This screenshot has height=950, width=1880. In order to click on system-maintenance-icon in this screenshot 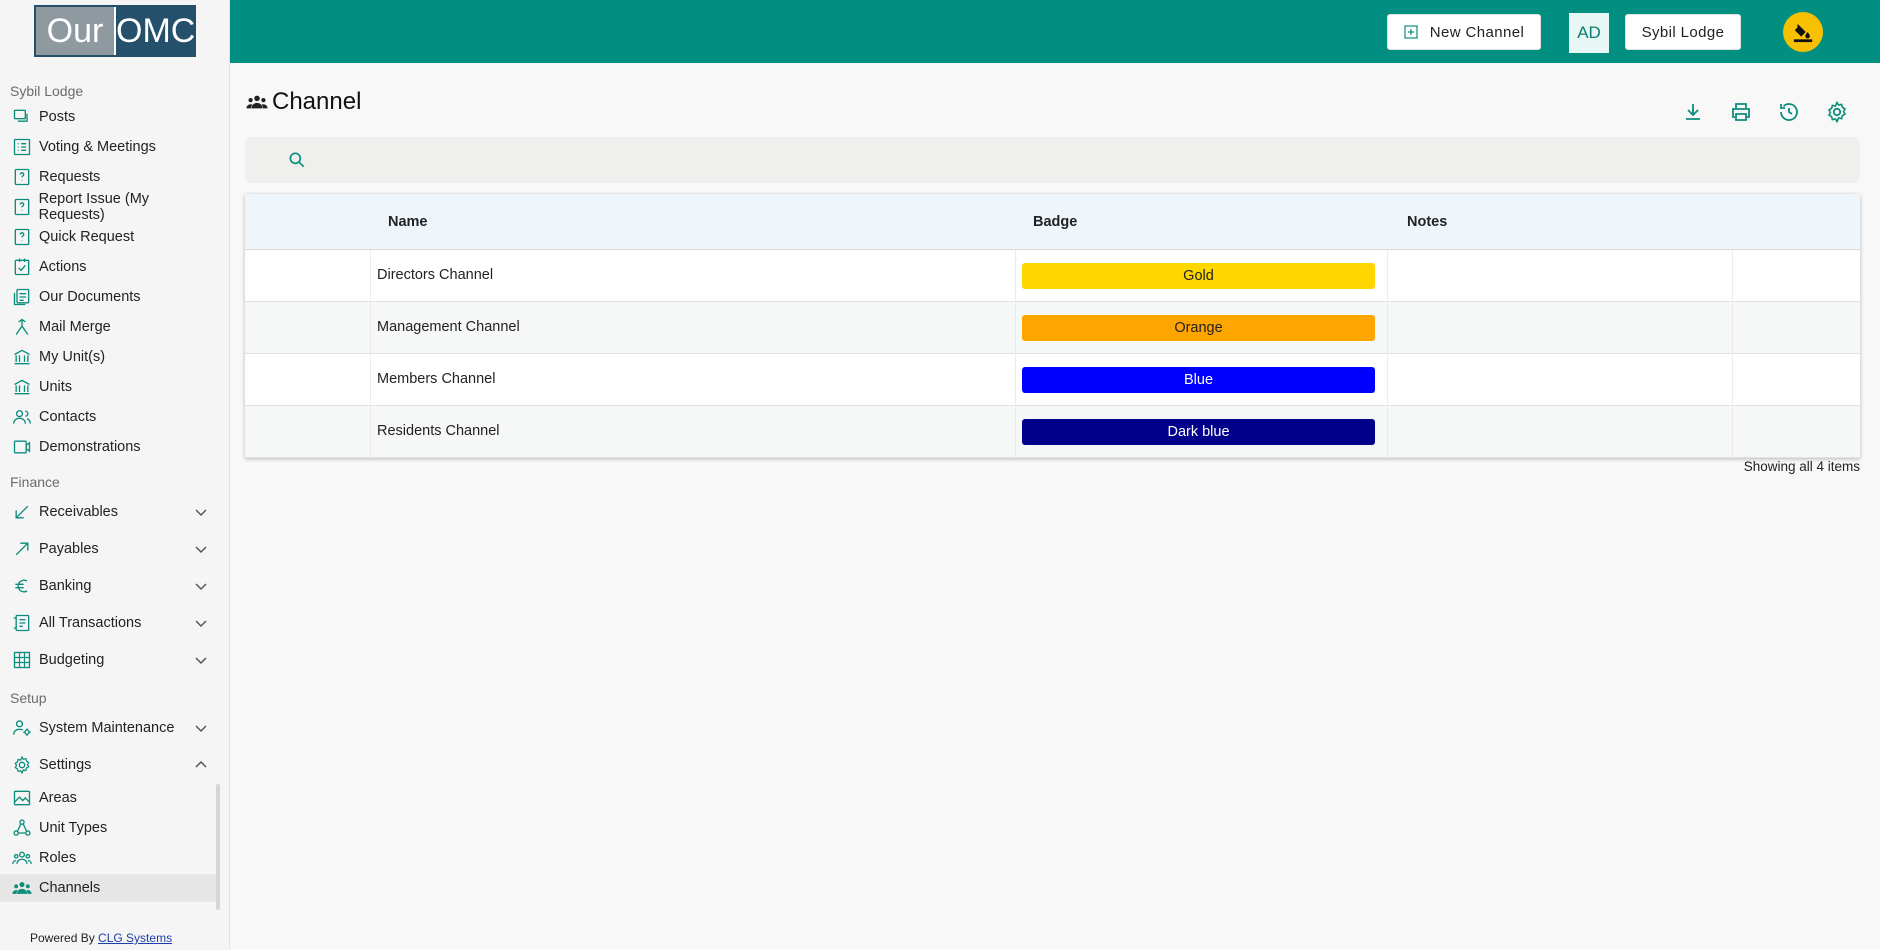, I will do `click(22, 728)`.